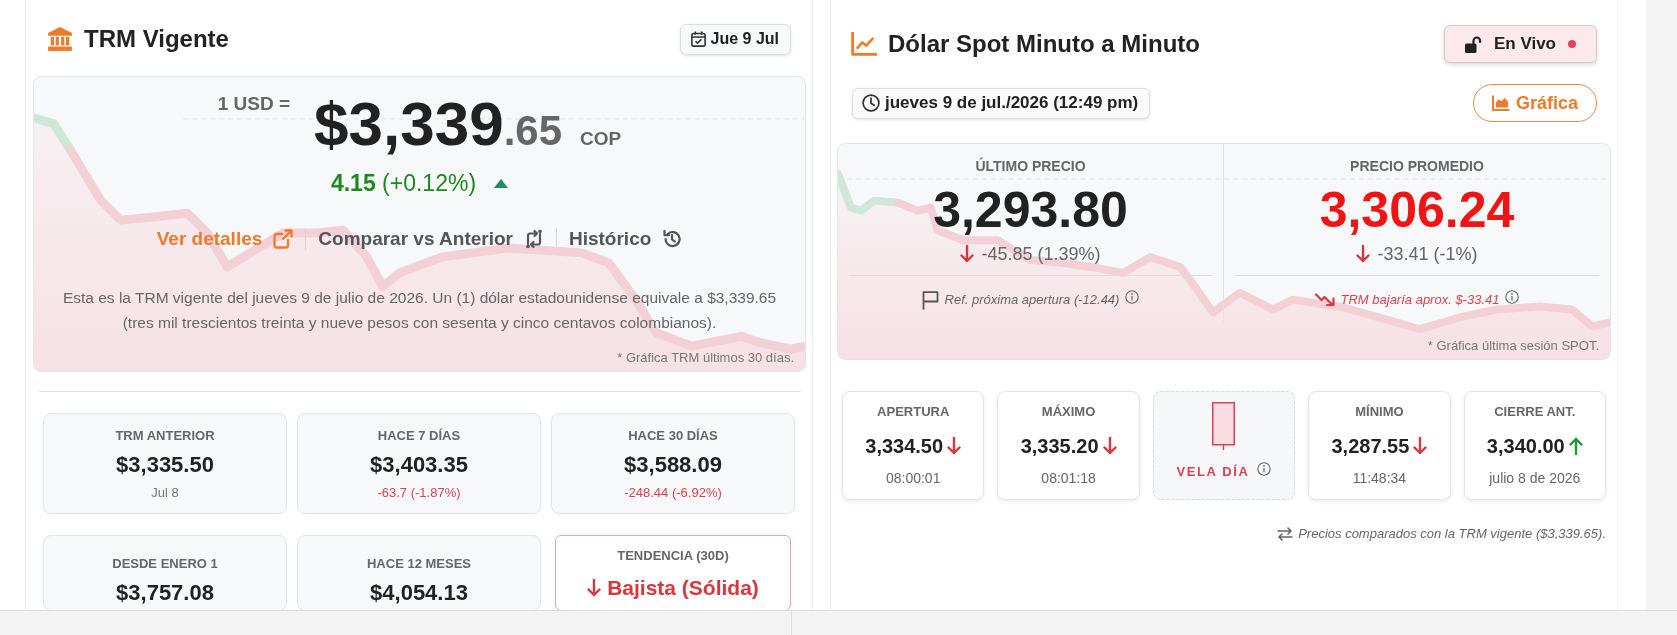  I want to click on stat-label: HACE 30 DÍAS, so click(673, 436).